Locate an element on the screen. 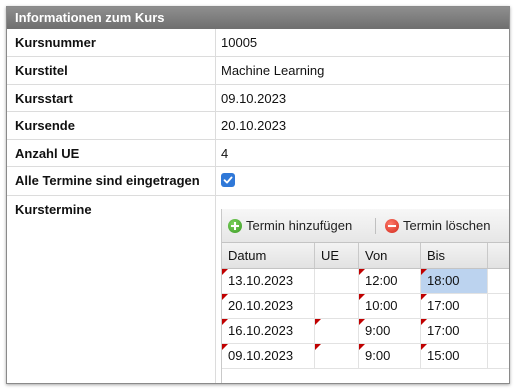 This screenshot has width=518, height=390. table-row: 09.10.2023 9:00 15:00 is located at coordinates (365, 356).